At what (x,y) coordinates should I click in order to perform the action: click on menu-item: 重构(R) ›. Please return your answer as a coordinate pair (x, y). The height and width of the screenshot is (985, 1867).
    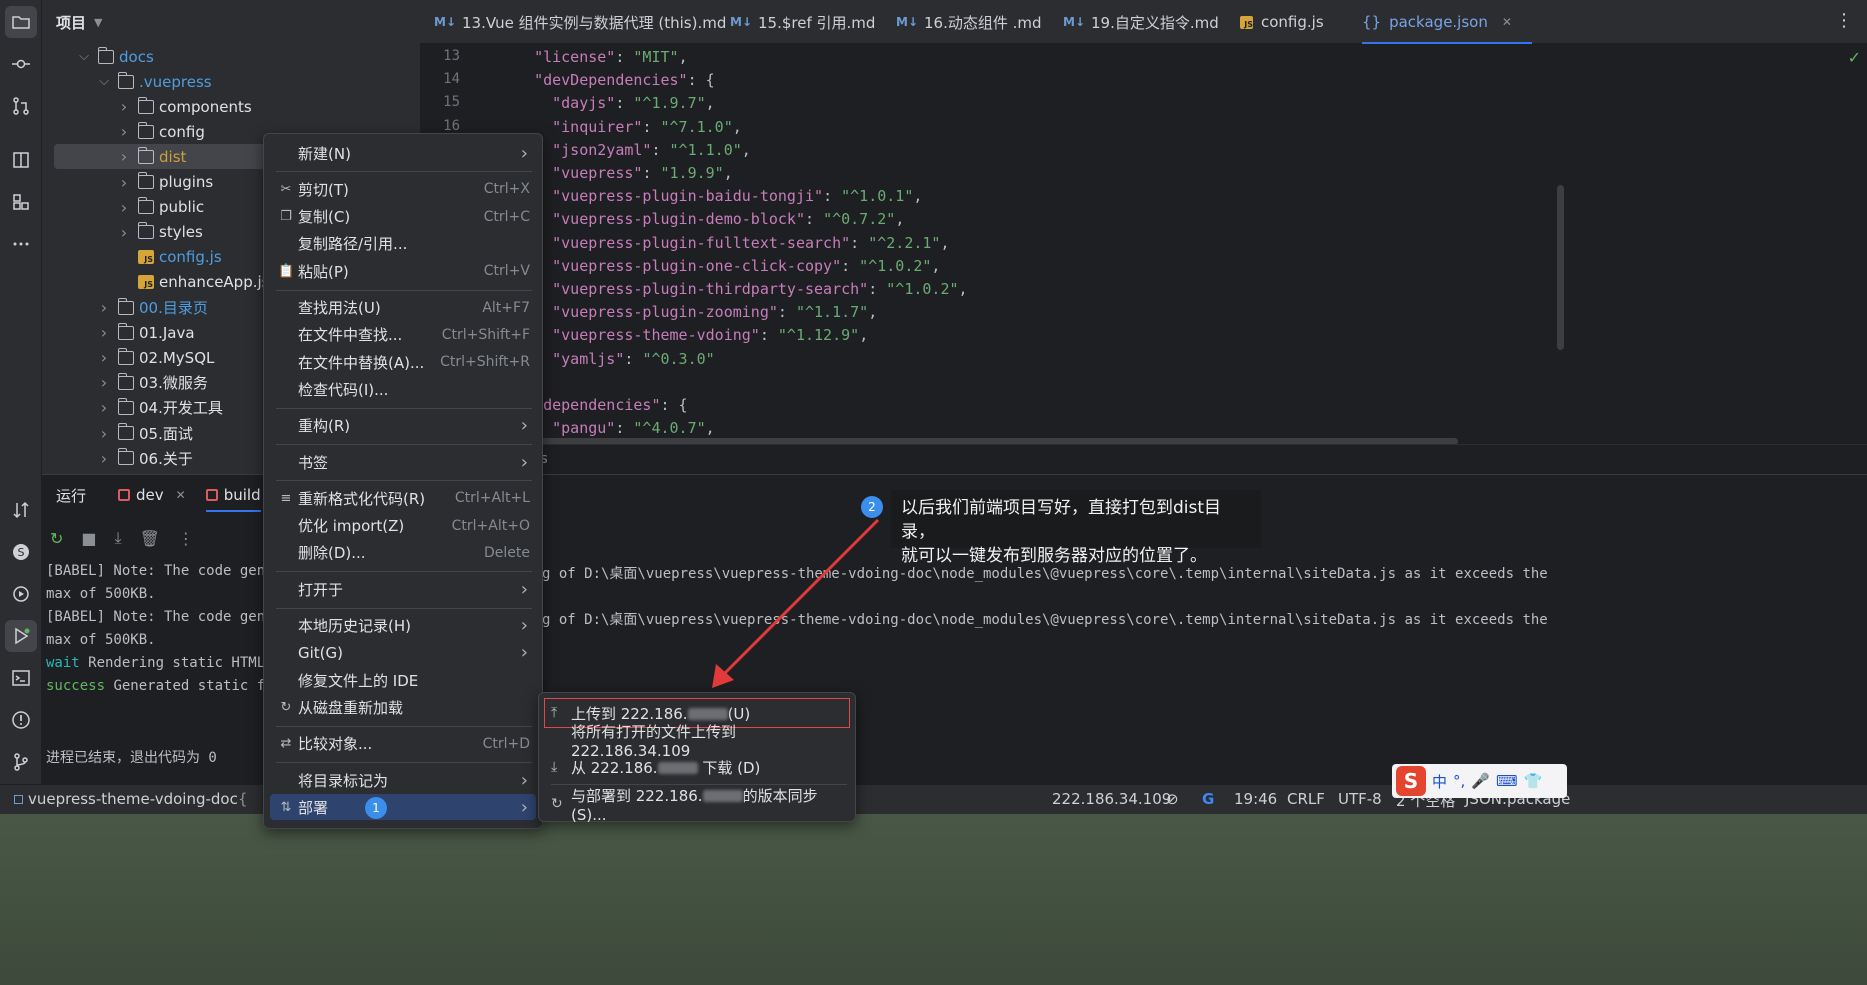
    Looking at the image, I should click on (403, 426).